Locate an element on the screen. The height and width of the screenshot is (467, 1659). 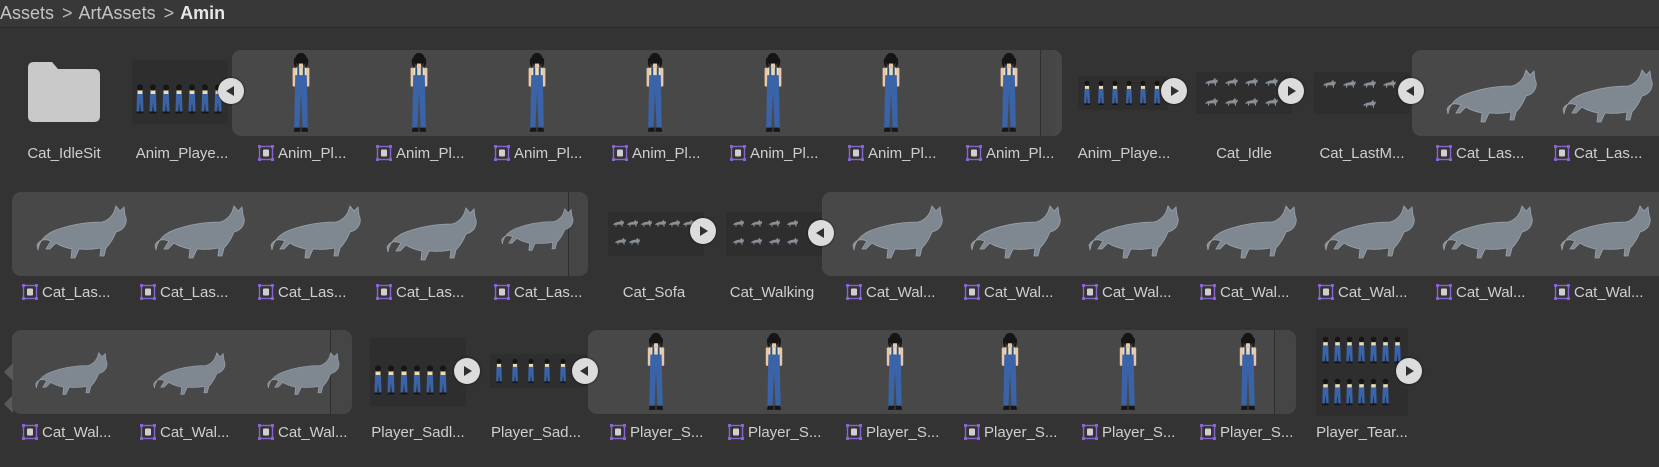
asset-label: Cat_Sofa is located at coordinates (654, 292).